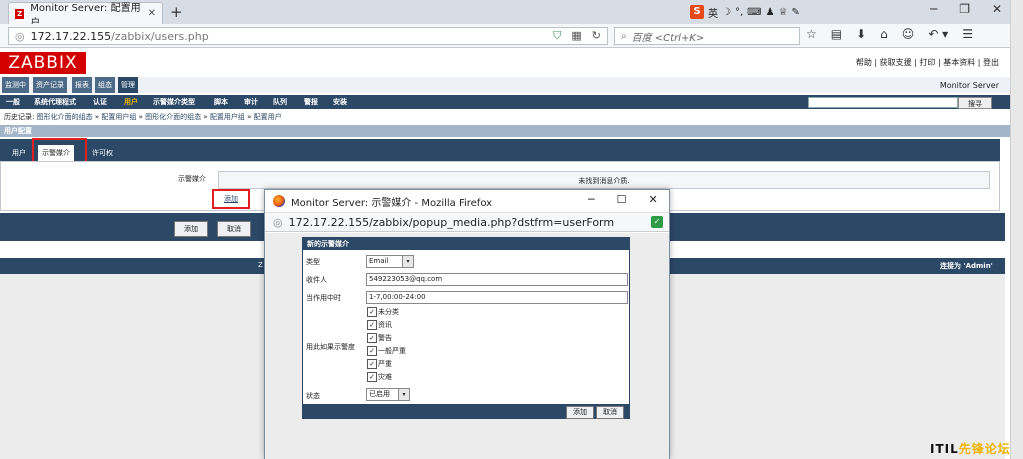 This screenshot has width=1023, height=459. What do you see at coordinates (388, 312) in the screenshot?
I see `severity-text: 未分类` at bounding box center [388, 312].